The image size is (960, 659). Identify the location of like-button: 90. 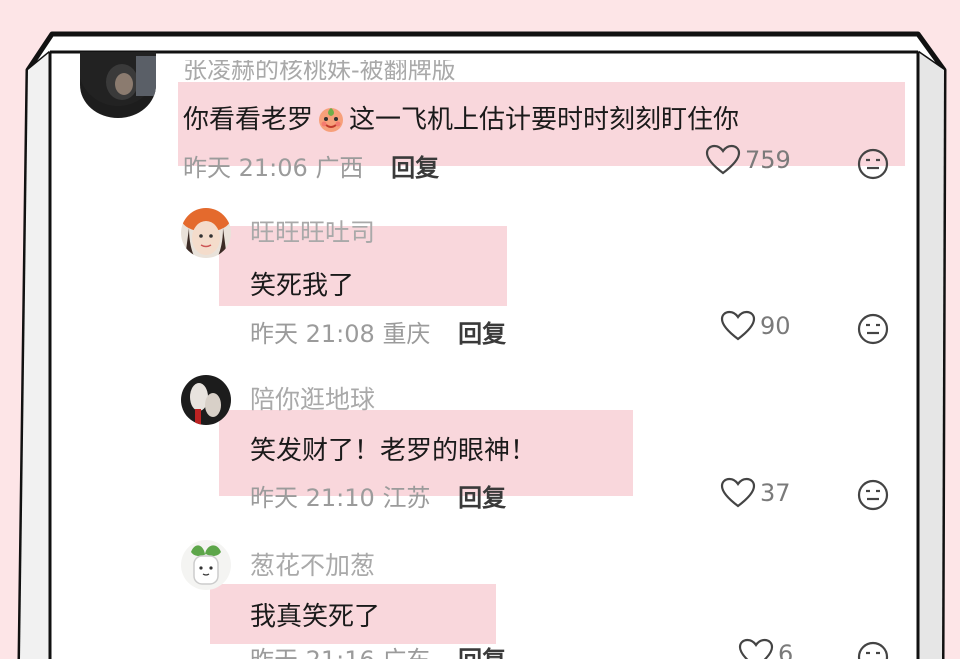
(755, 326).